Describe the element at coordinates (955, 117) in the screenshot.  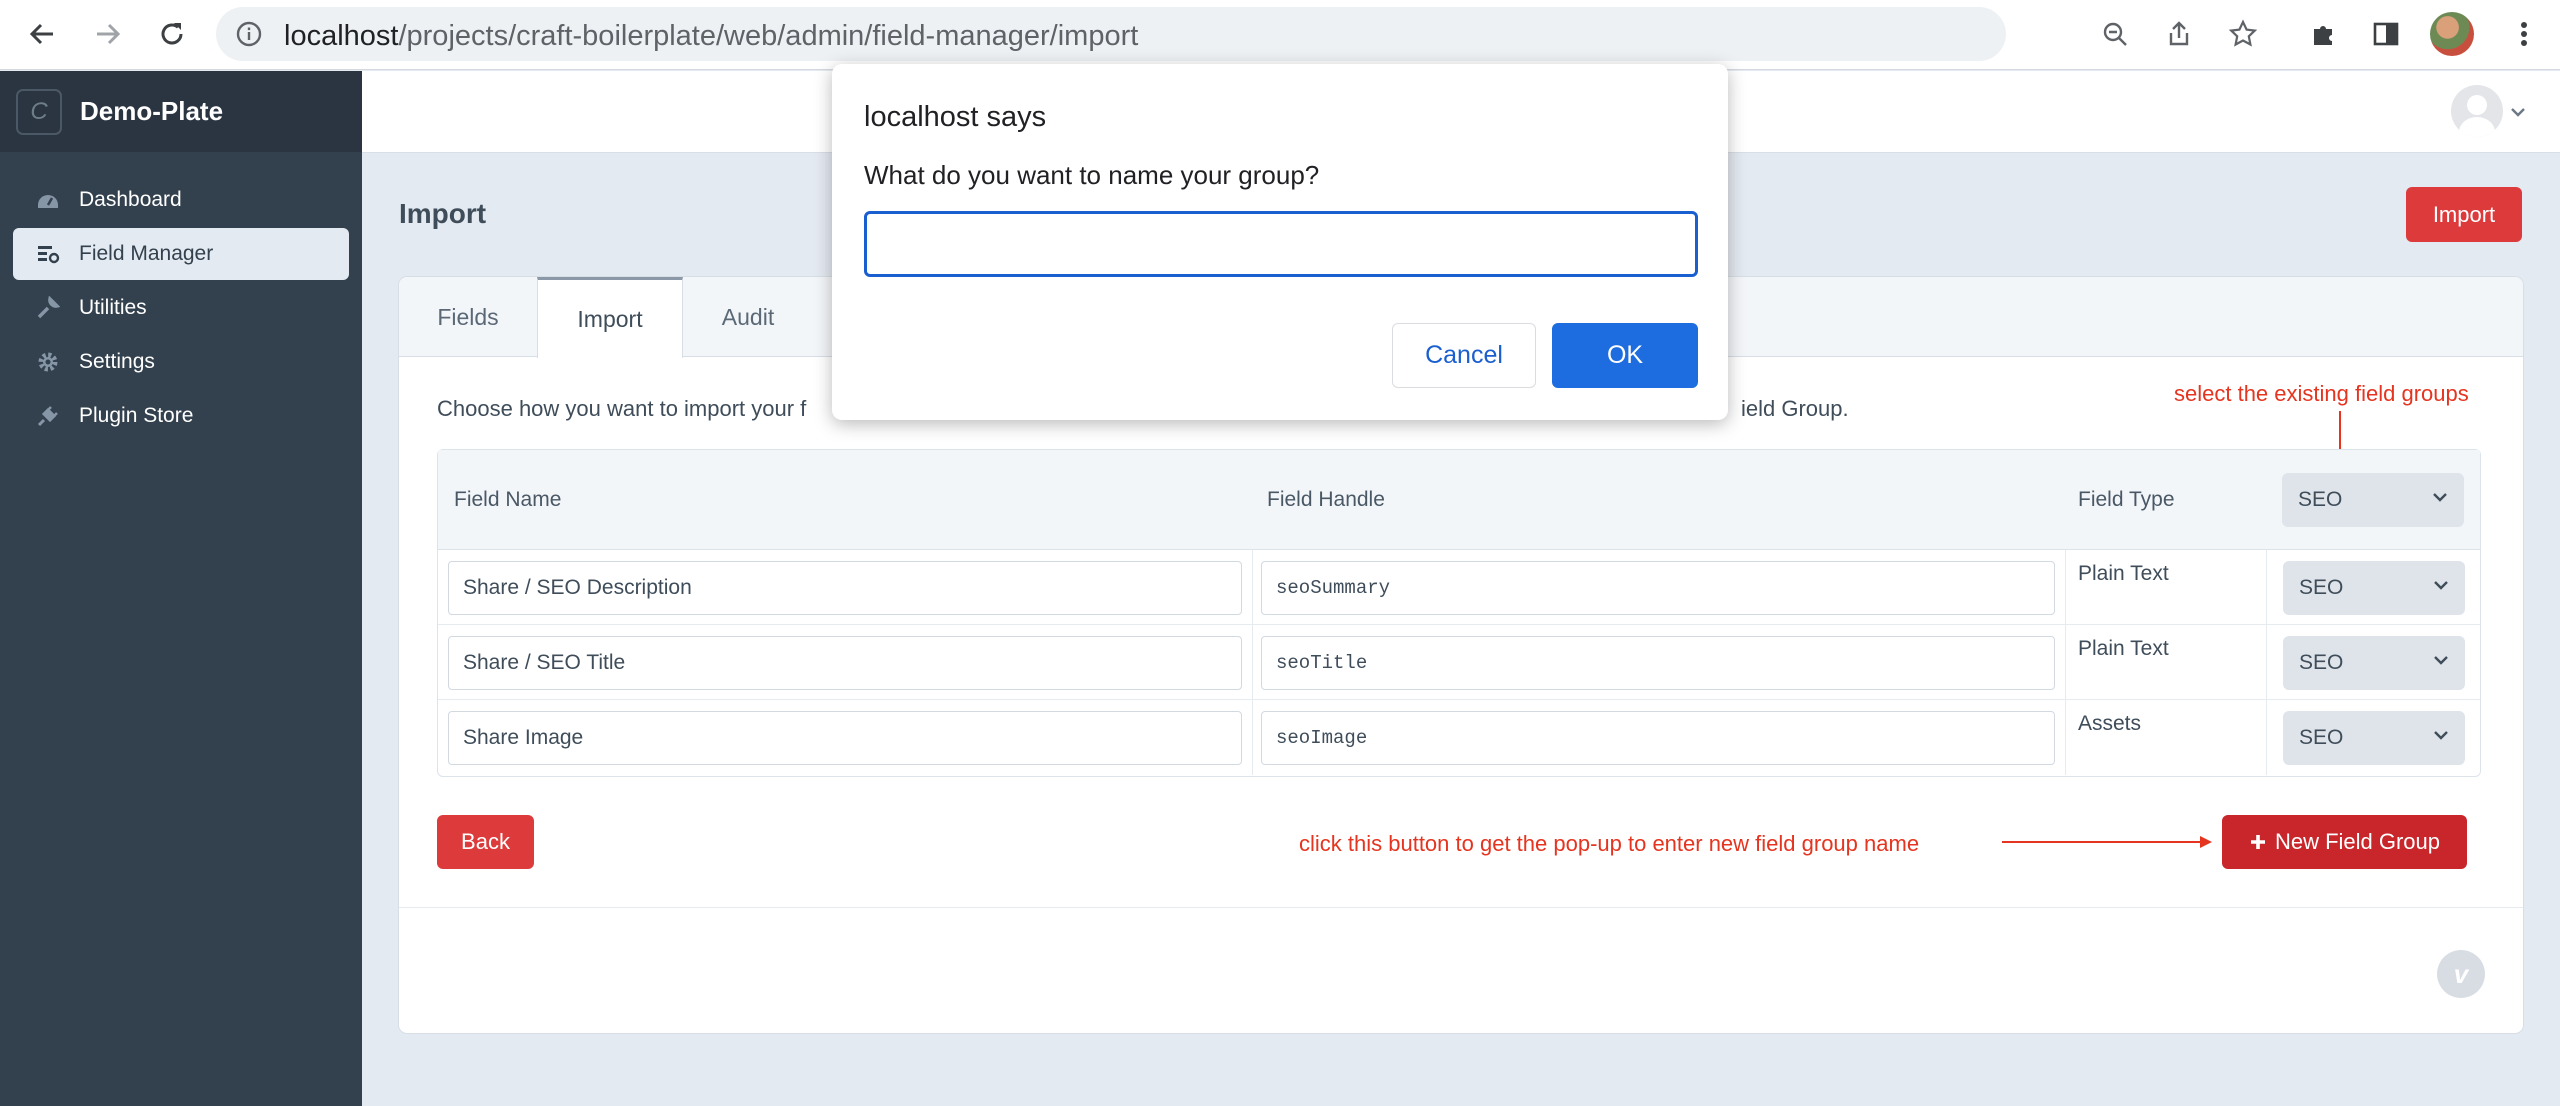
I see `dialog-title: localhost says` at that location.